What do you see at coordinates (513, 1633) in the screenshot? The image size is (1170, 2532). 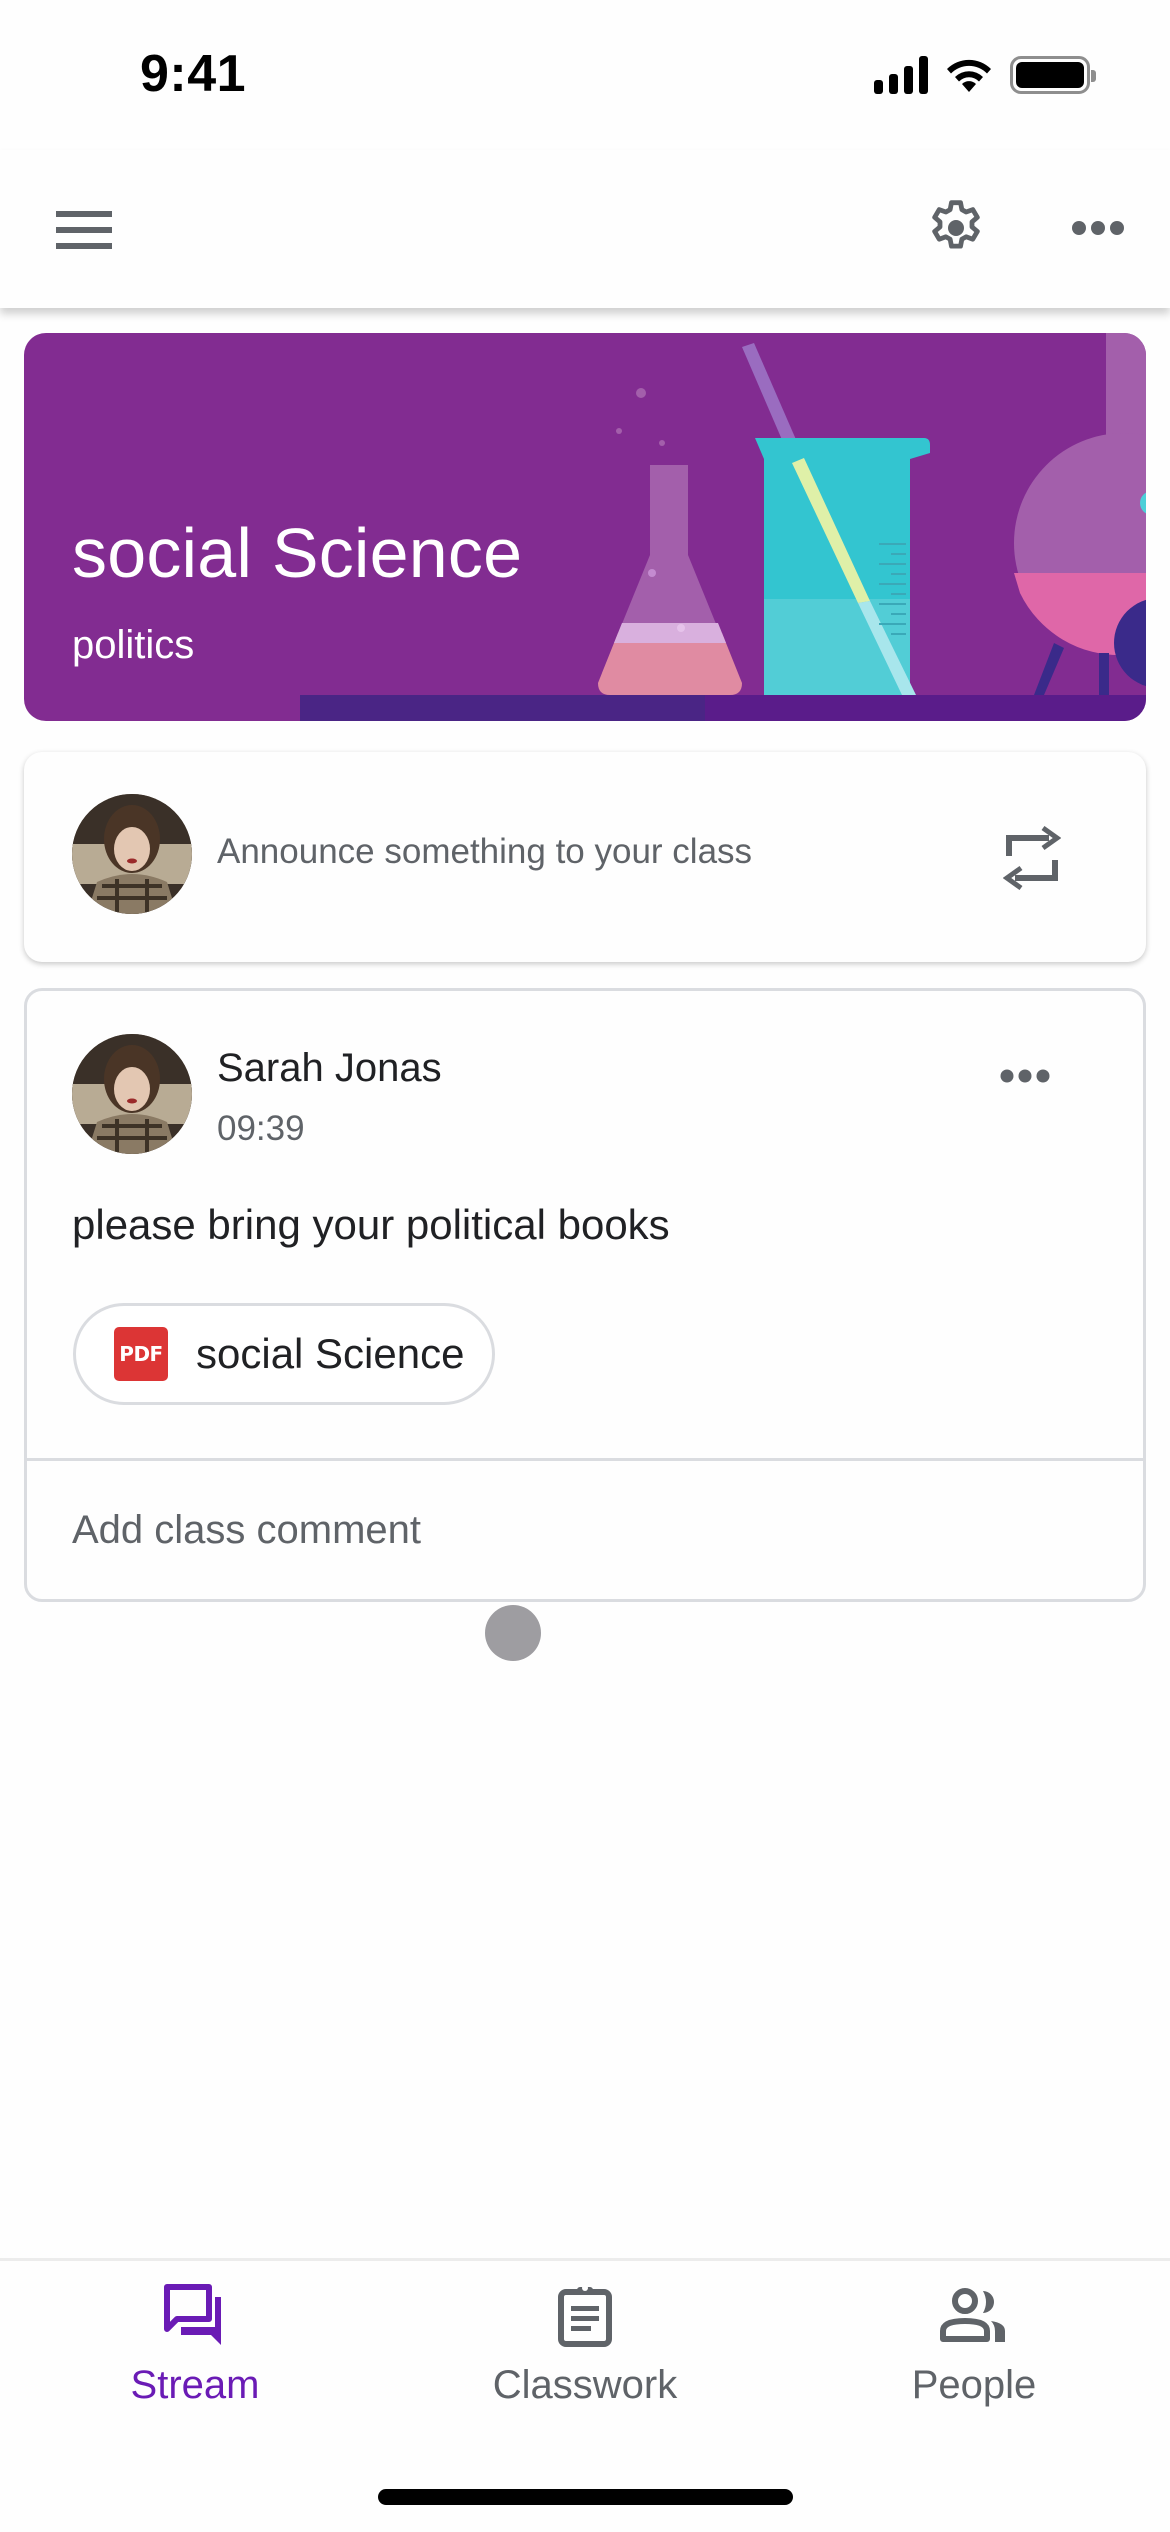 I see `touch-indicator` at bounding box center [513, 1633].